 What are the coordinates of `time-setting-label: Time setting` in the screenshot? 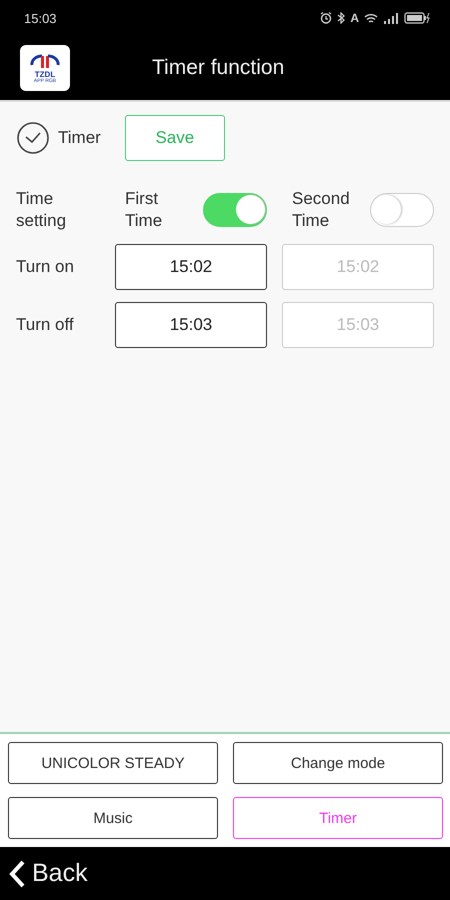 It's located at (42, 210).